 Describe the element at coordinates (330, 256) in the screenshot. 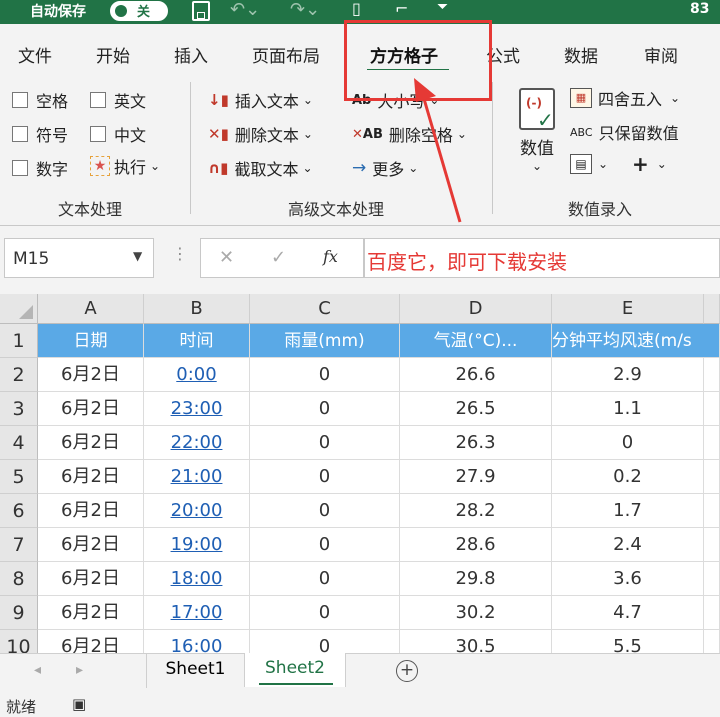

I see `function-icon: fx` at that location.